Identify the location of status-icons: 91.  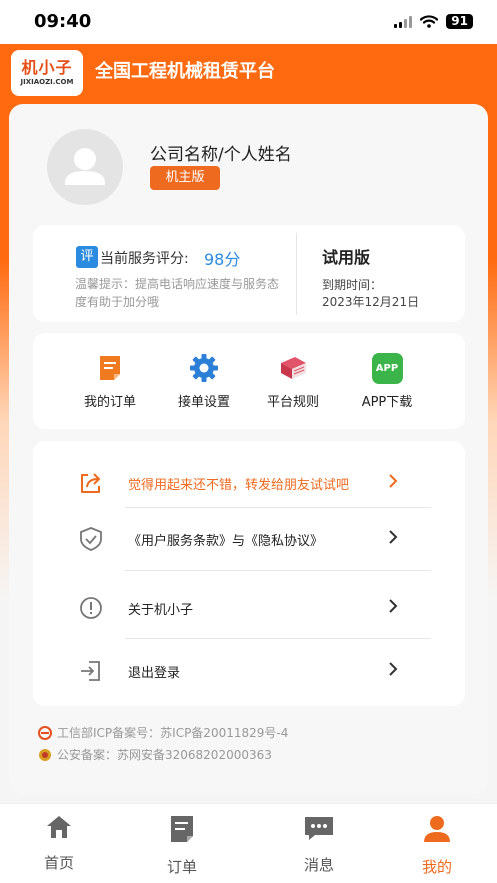
(433, 21).